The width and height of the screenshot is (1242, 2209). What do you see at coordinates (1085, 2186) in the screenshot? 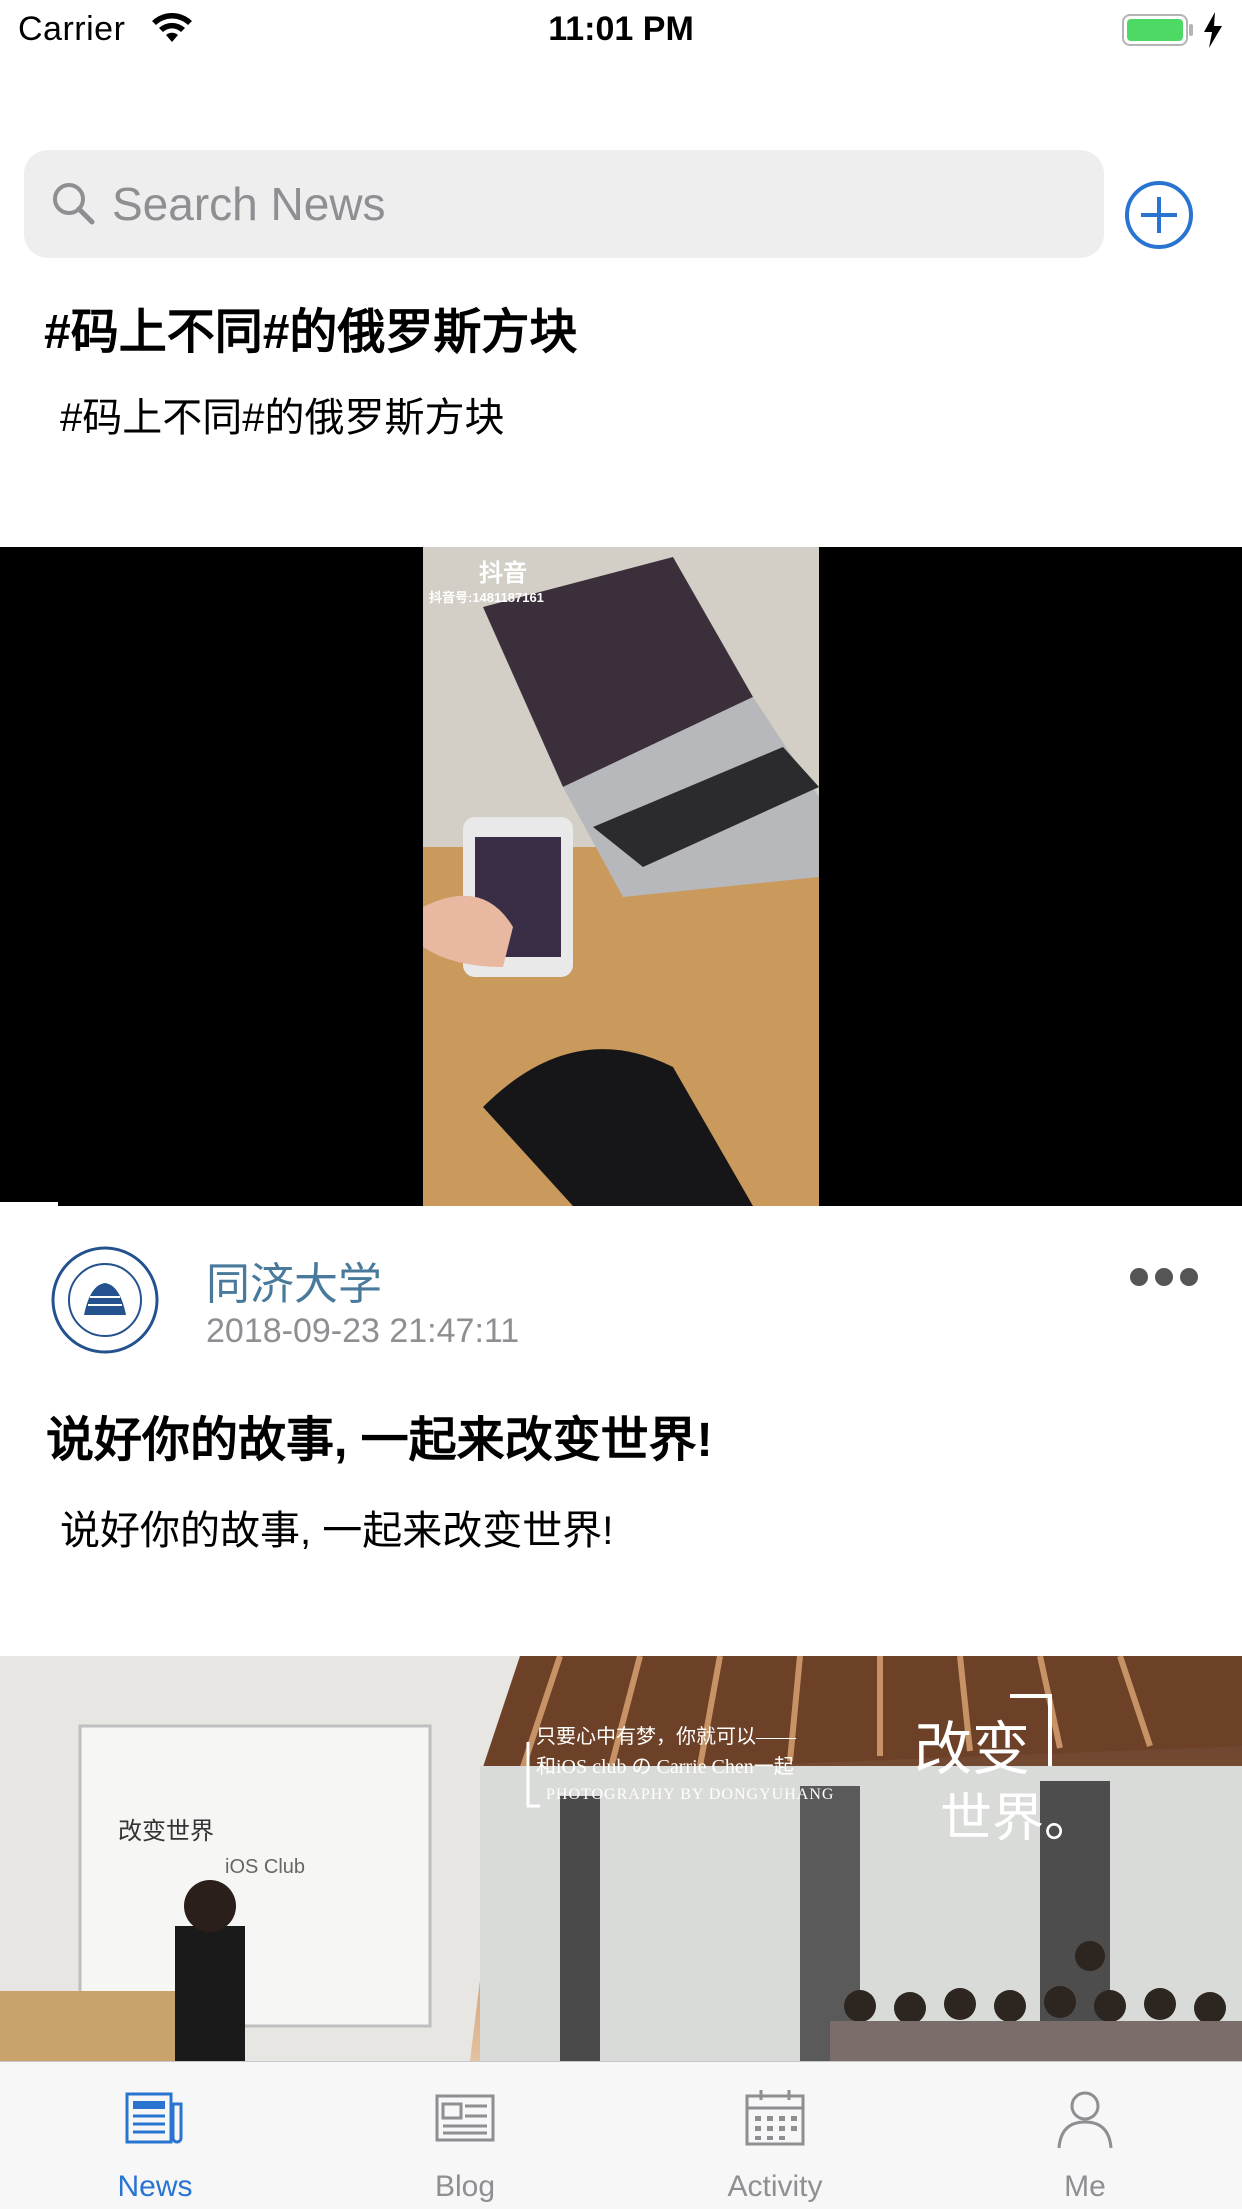
I see `tab-label: Me` at bounding box center [1085, 2186].